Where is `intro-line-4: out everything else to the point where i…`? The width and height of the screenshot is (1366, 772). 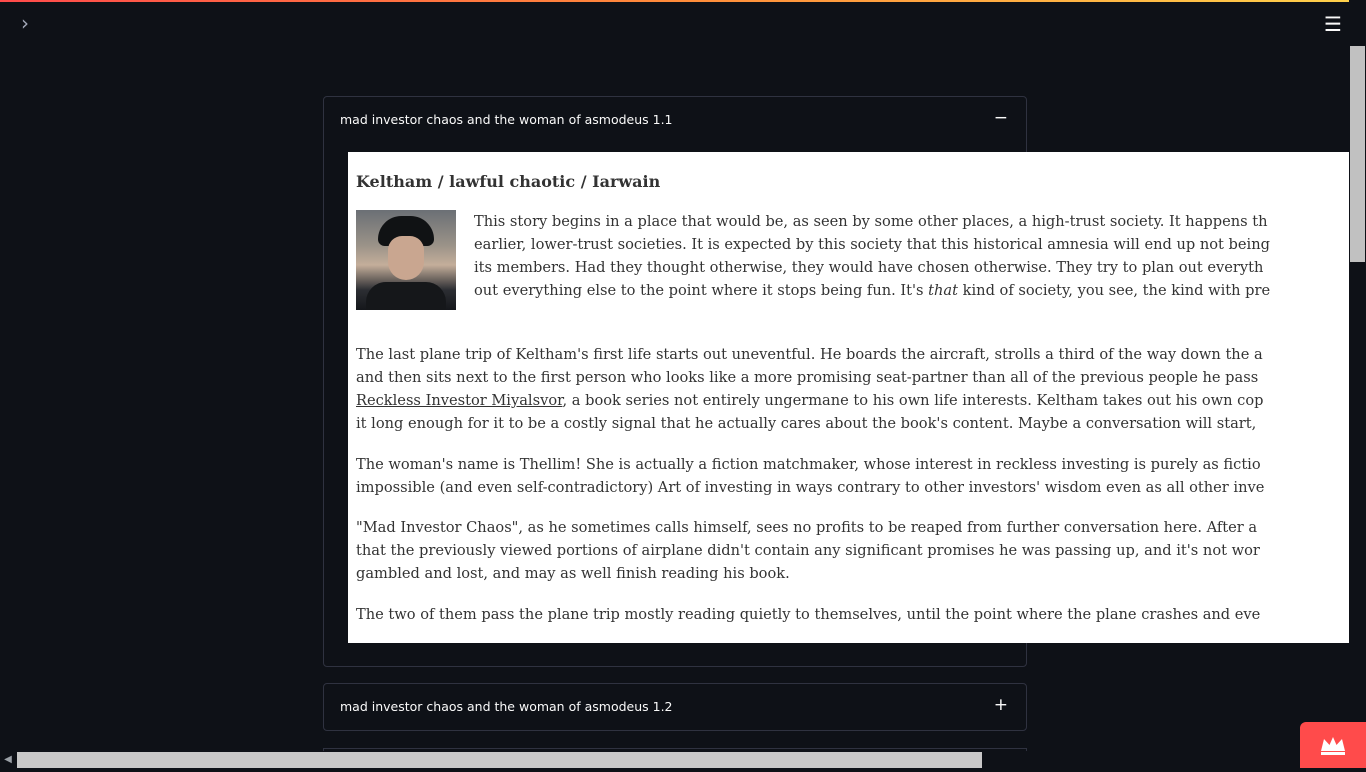 intro-line-4: out everything else to the point where i… is located at coordinates (872, 290).